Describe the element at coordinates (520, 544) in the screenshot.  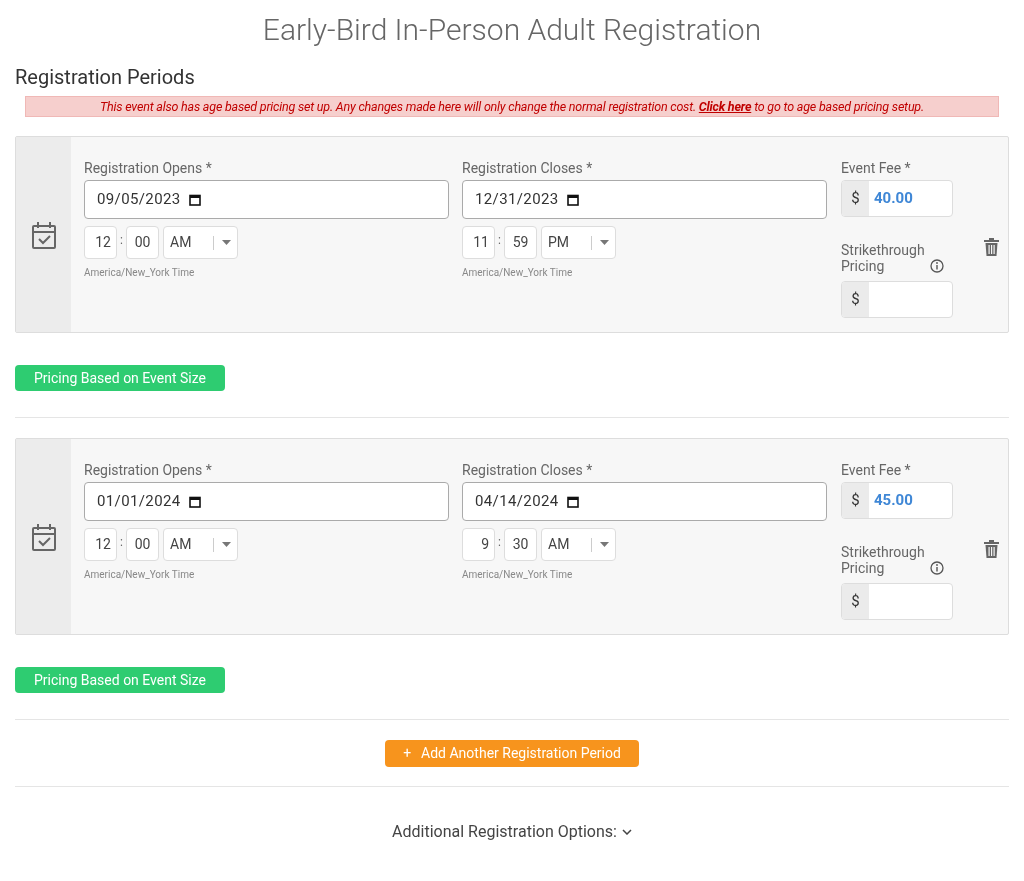
I see `minute-field: 30` at that location.